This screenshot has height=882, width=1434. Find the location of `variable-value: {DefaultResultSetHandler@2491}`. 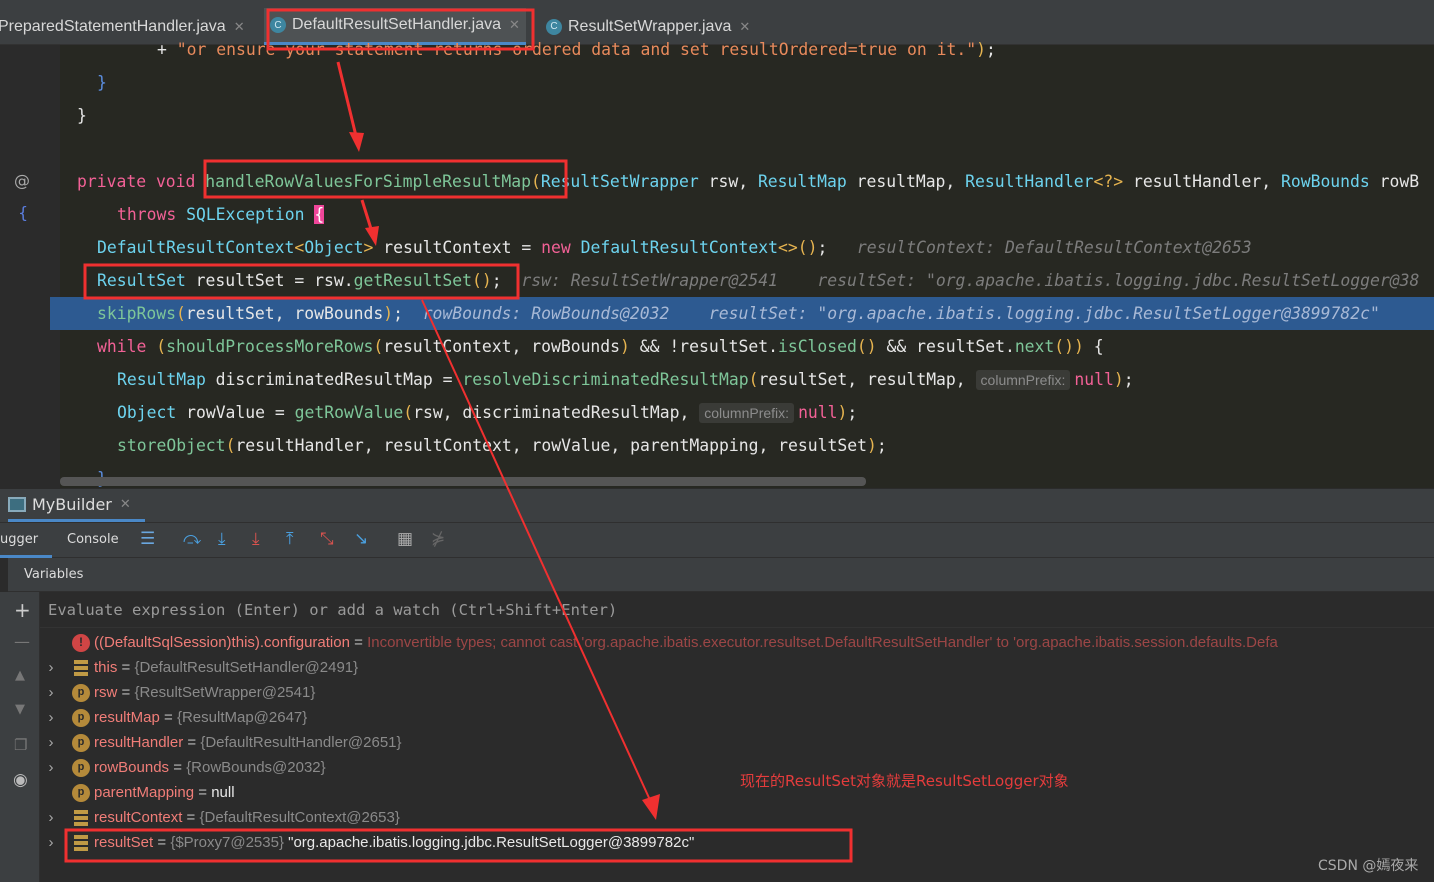

variable-value: {DefaultResultSetHandler@2491} is located at coordinates (246, 667).